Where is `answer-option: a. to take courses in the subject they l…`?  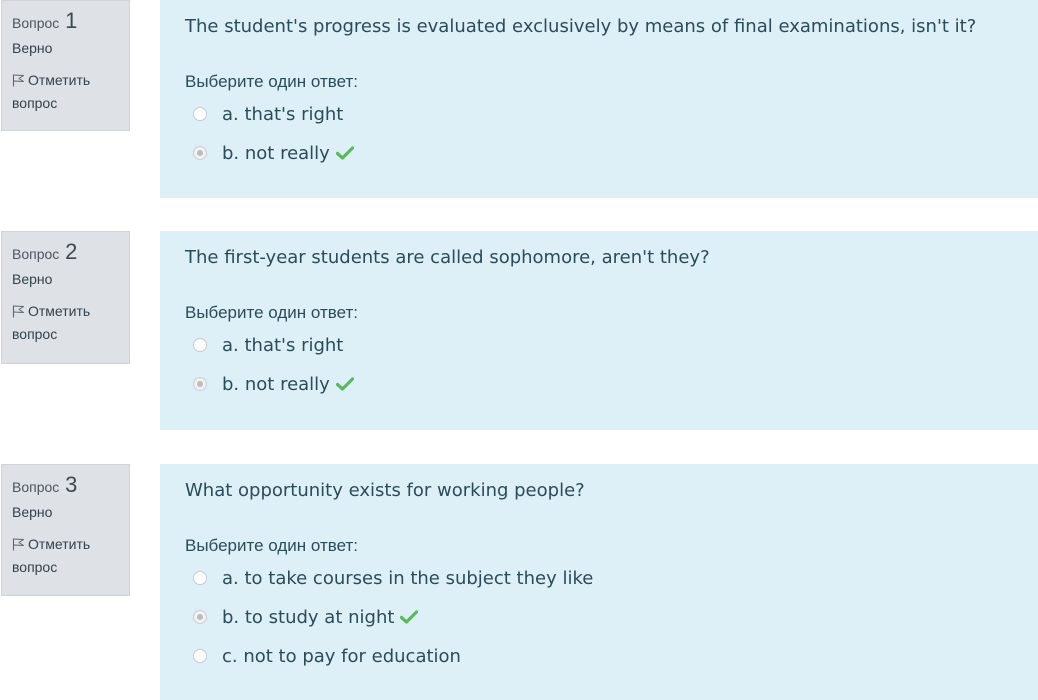 answer-option: a. to take courses in the subject they l… is located at coordinates (599, 584).